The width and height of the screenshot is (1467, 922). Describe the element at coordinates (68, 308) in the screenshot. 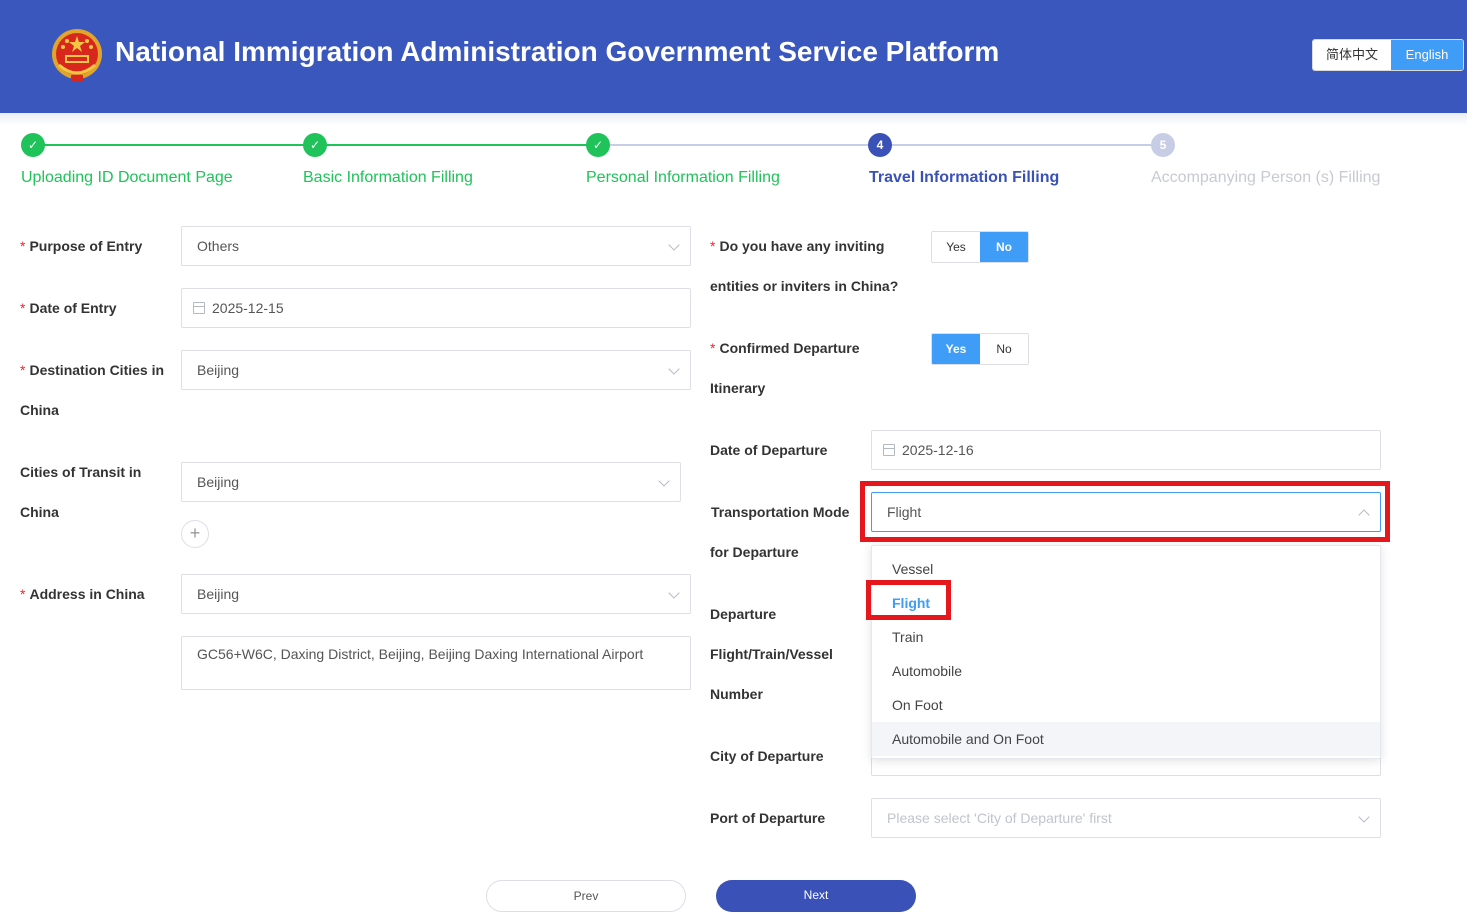

I see `date-of-entry-label: * Date of Entry` at that location.